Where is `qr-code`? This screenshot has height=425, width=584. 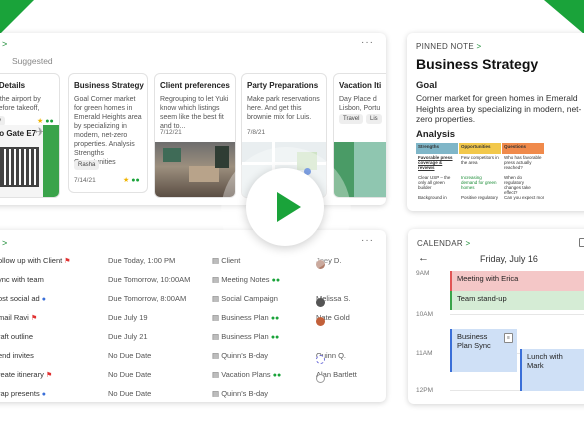 qr-code is located at coordinates (19, 167).